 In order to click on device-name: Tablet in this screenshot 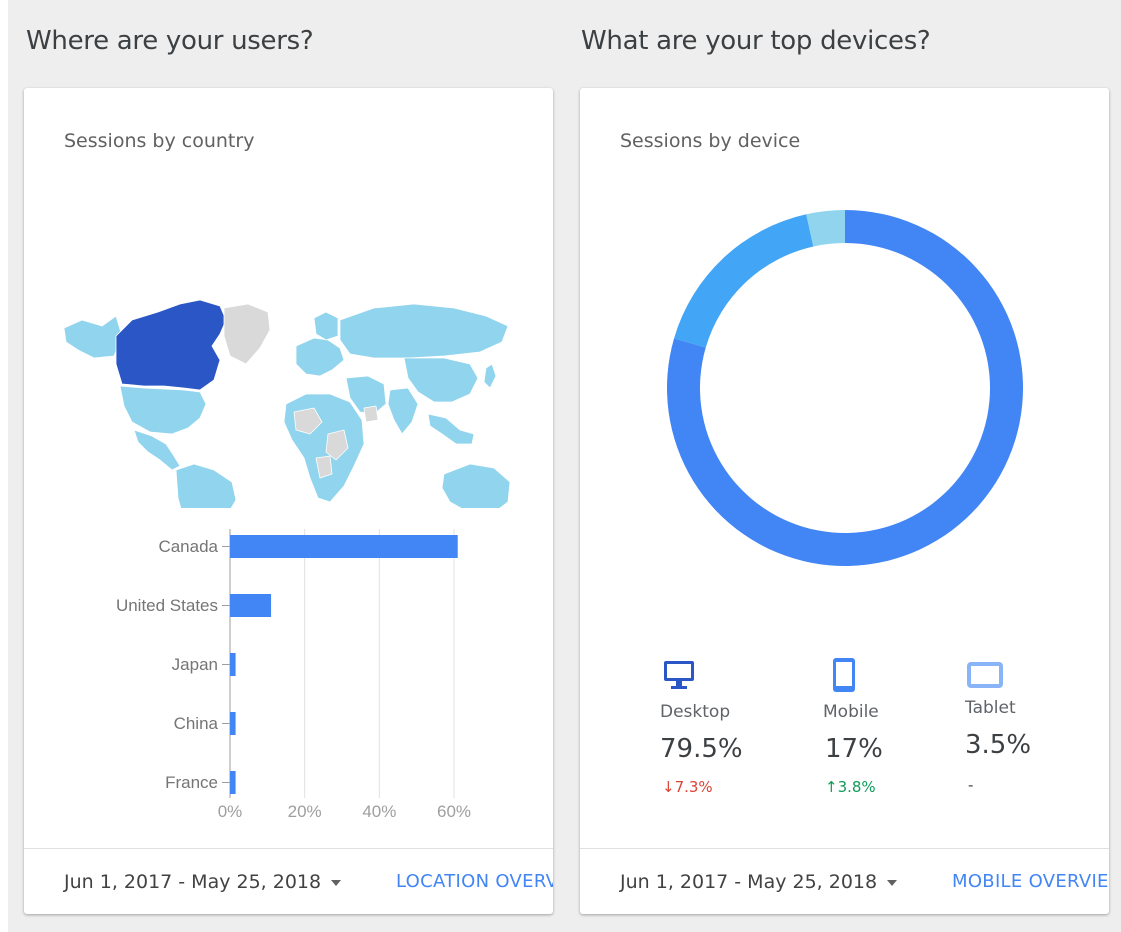, I will do `click(990, 708)`.